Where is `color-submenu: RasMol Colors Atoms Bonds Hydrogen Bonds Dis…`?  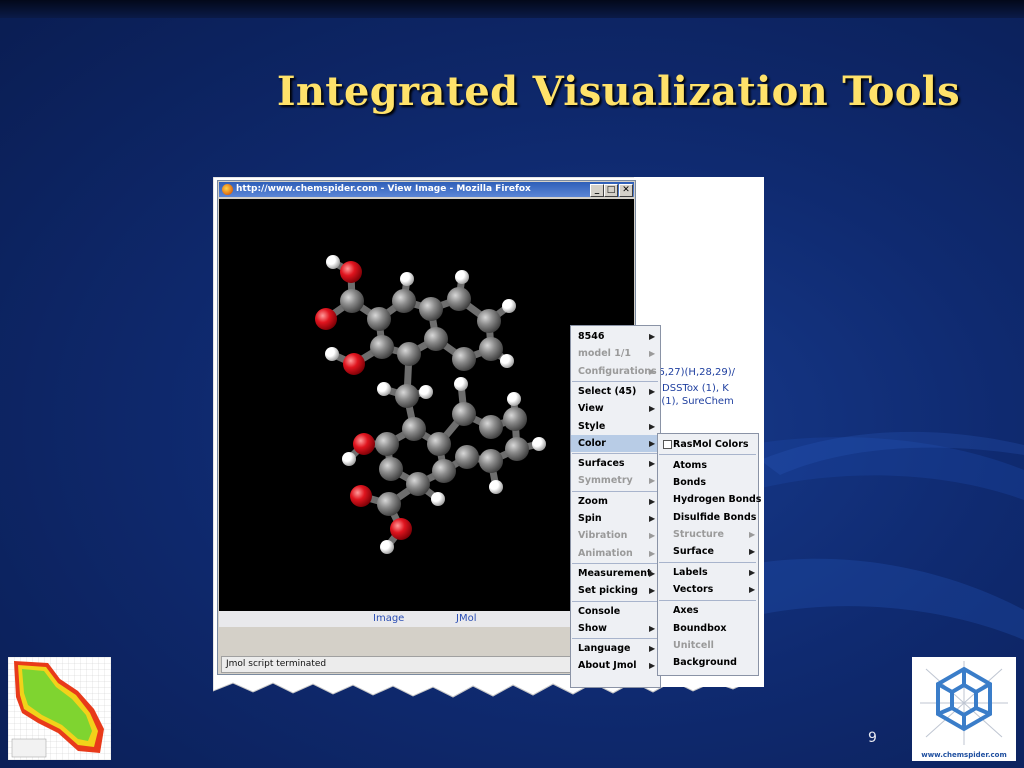
color-submenu: RasMol Colors Atoms Bonds Hydrogen Bonds Dis… is located at coordinates (709, 554).